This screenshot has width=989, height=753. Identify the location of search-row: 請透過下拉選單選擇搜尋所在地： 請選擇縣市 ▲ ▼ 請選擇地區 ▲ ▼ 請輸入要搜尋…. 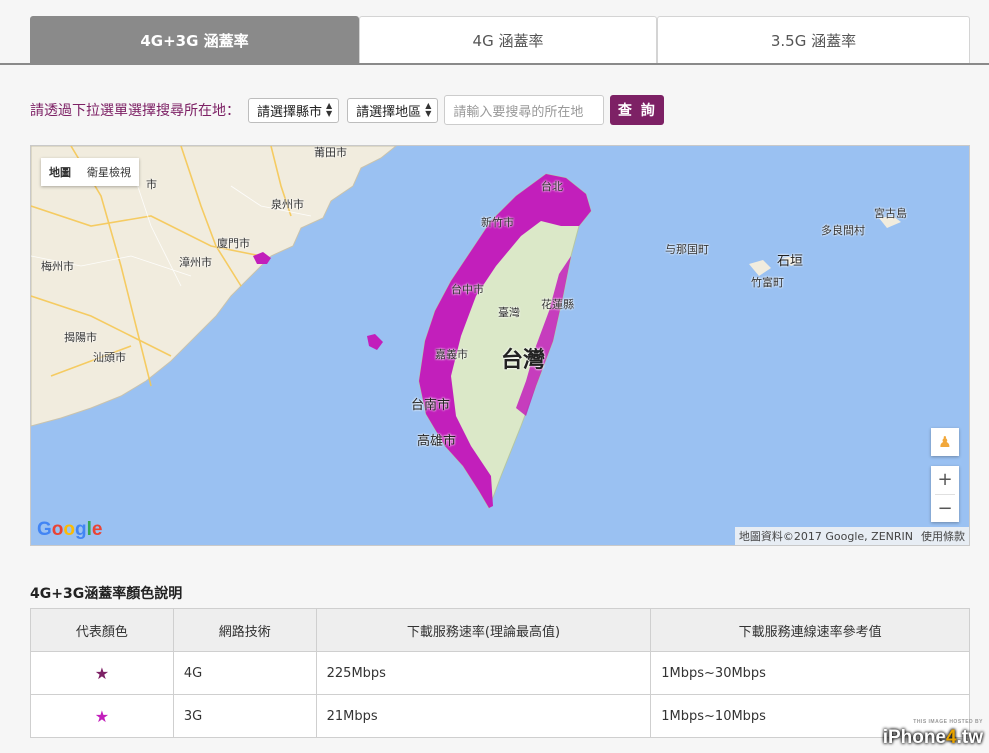
(347, 110).